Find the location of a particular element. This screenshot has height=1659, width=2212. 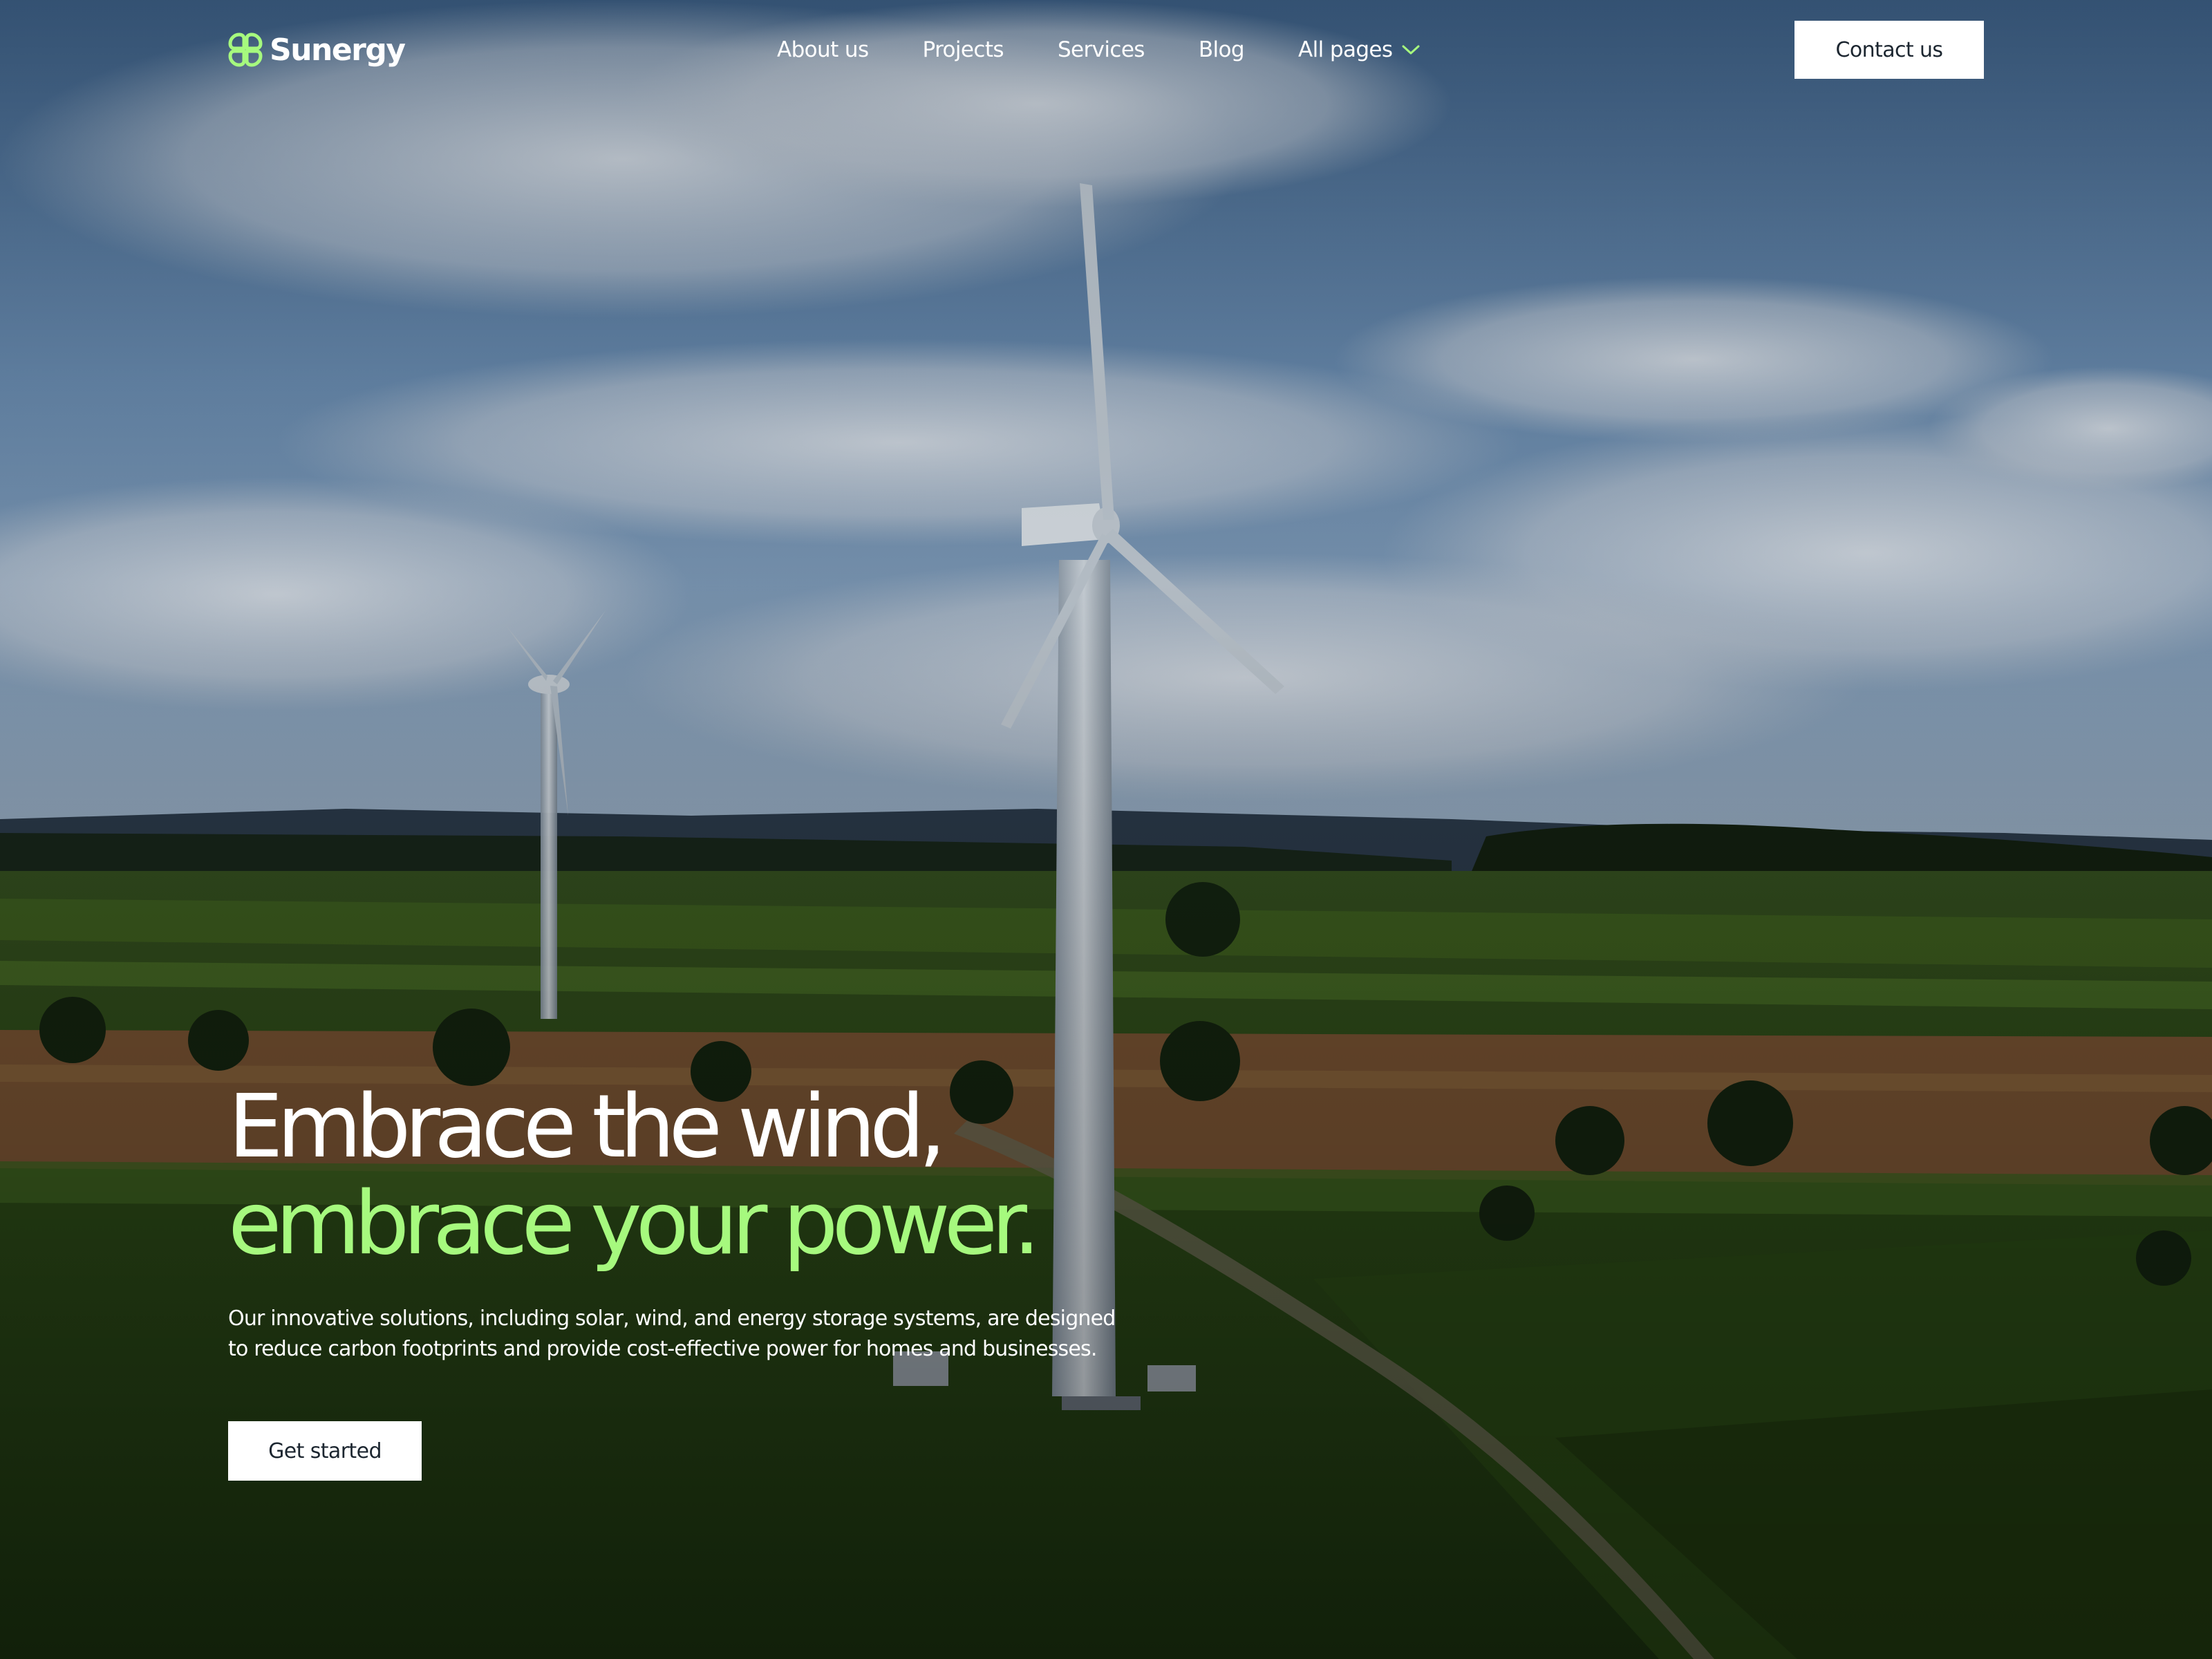

brand-name: Sunergy is located at coordinates (338, 50).